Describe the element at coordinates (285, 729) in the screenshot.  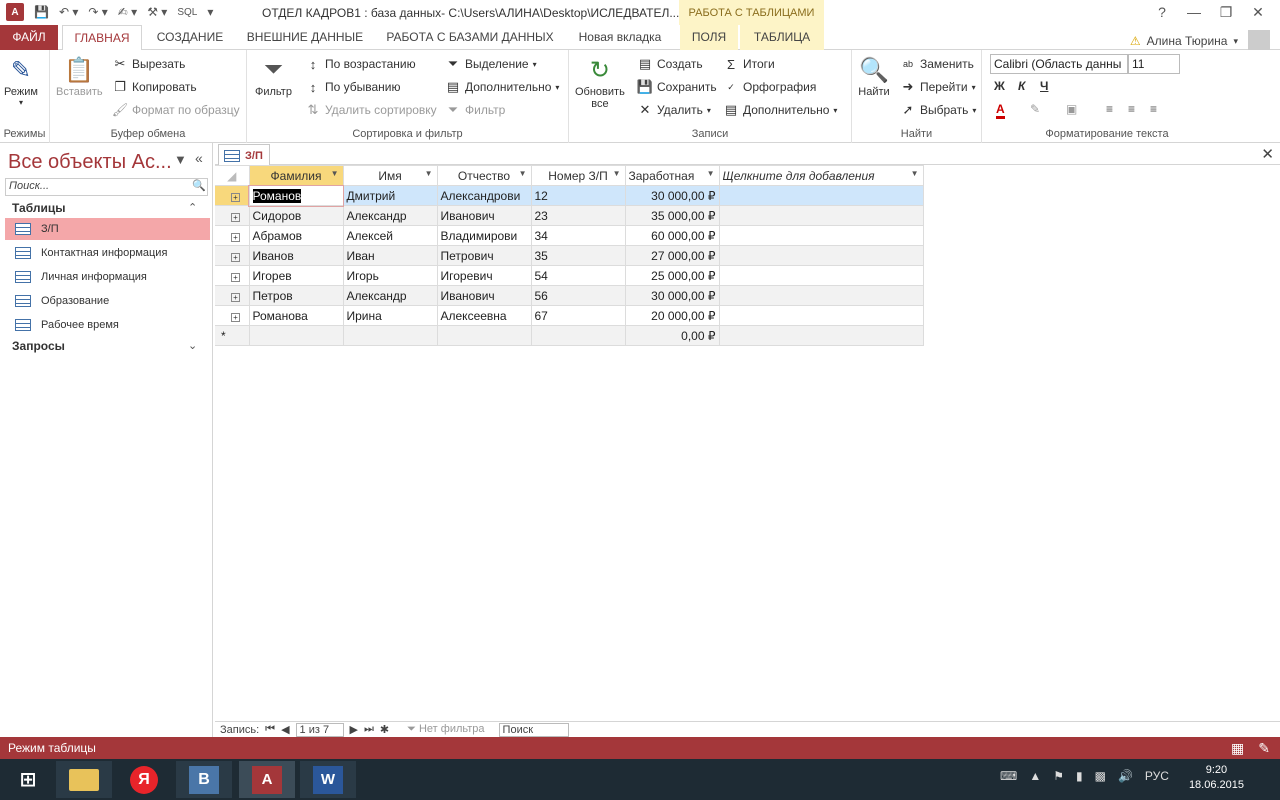
I see `prev-record-icon: ◀` at that location.